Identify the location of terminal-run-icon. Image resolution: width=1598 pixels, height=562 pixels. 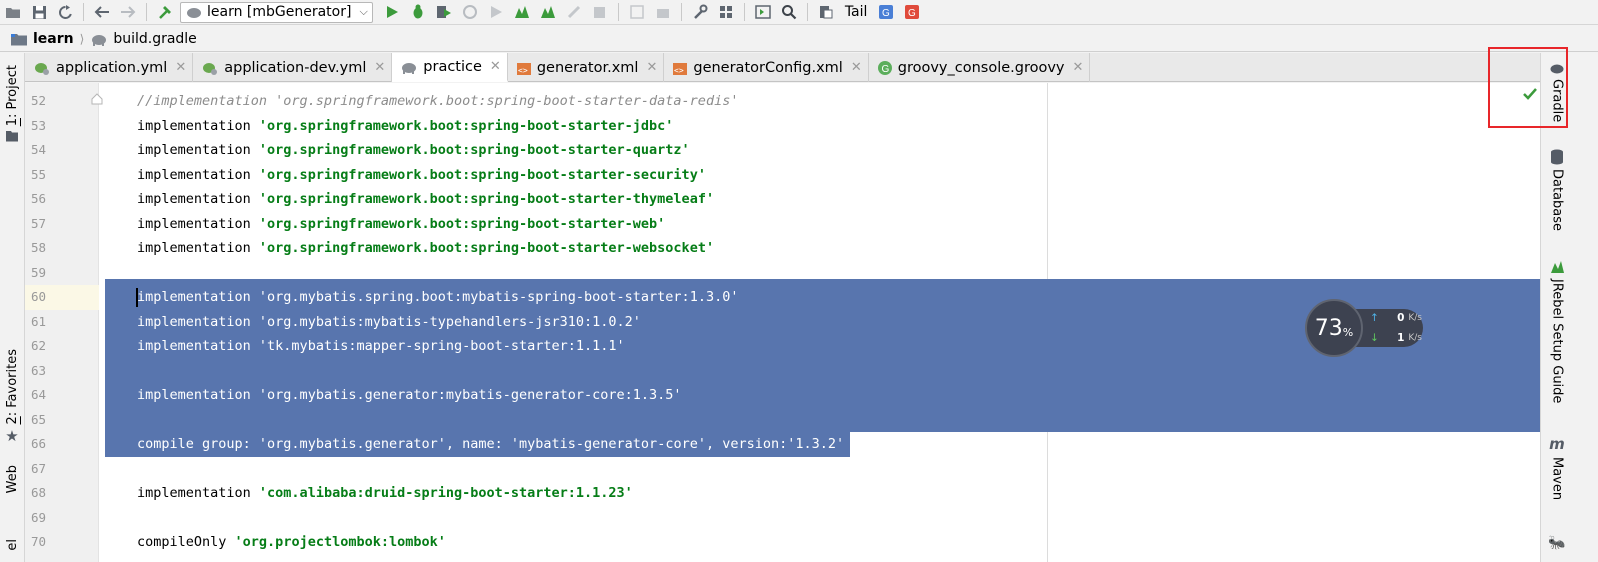
(763, 12).